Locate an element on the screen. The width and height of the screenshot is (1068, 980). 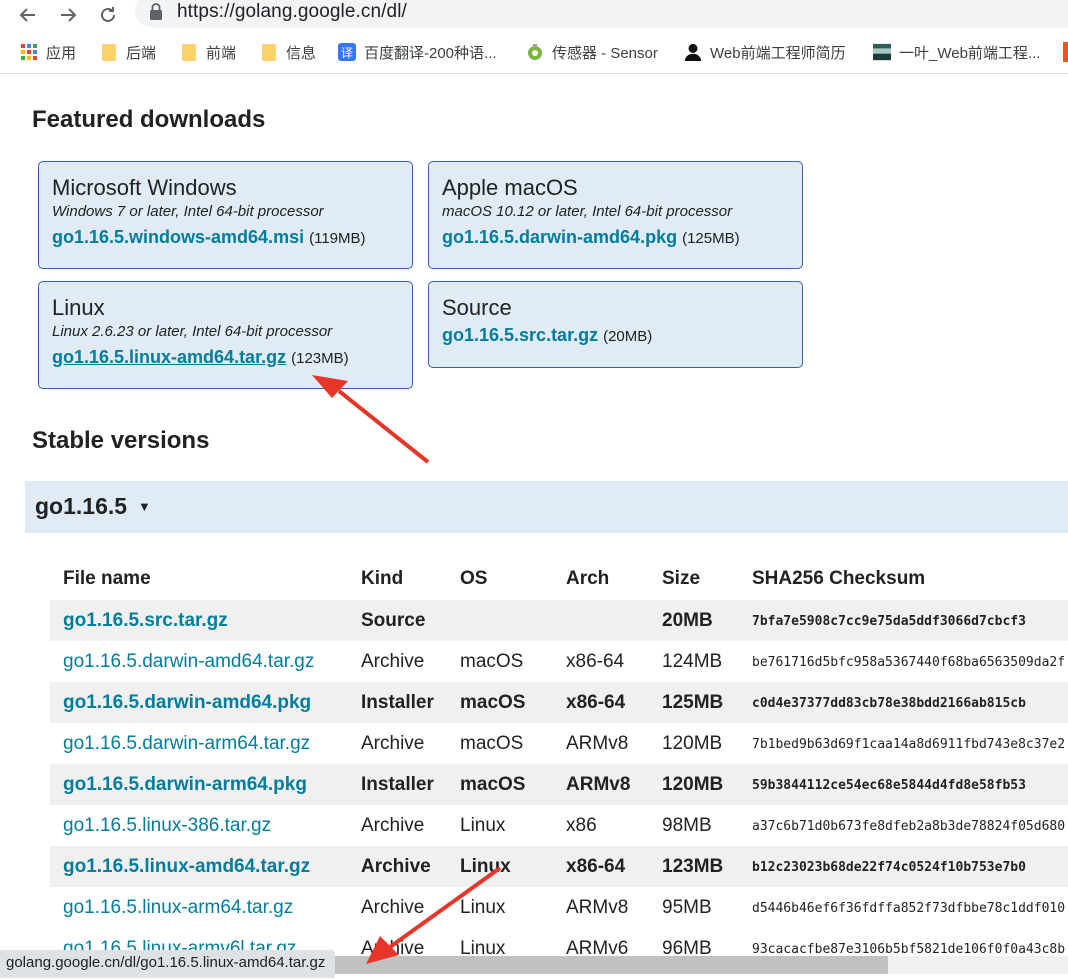
file-name-link: go1.16.5.darwin-amd64.tar.gz is located at coordinates (188, 662).